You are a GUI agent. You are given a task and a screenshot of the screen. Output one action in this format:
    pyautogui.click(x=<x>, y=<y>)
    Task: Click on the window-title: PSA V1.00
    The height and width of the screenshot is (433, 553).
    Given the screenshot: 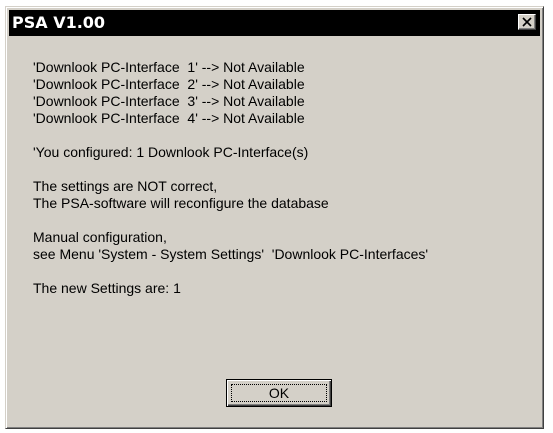 What is the action you would take?
    pyautogui.click(x=59, y=22)
    